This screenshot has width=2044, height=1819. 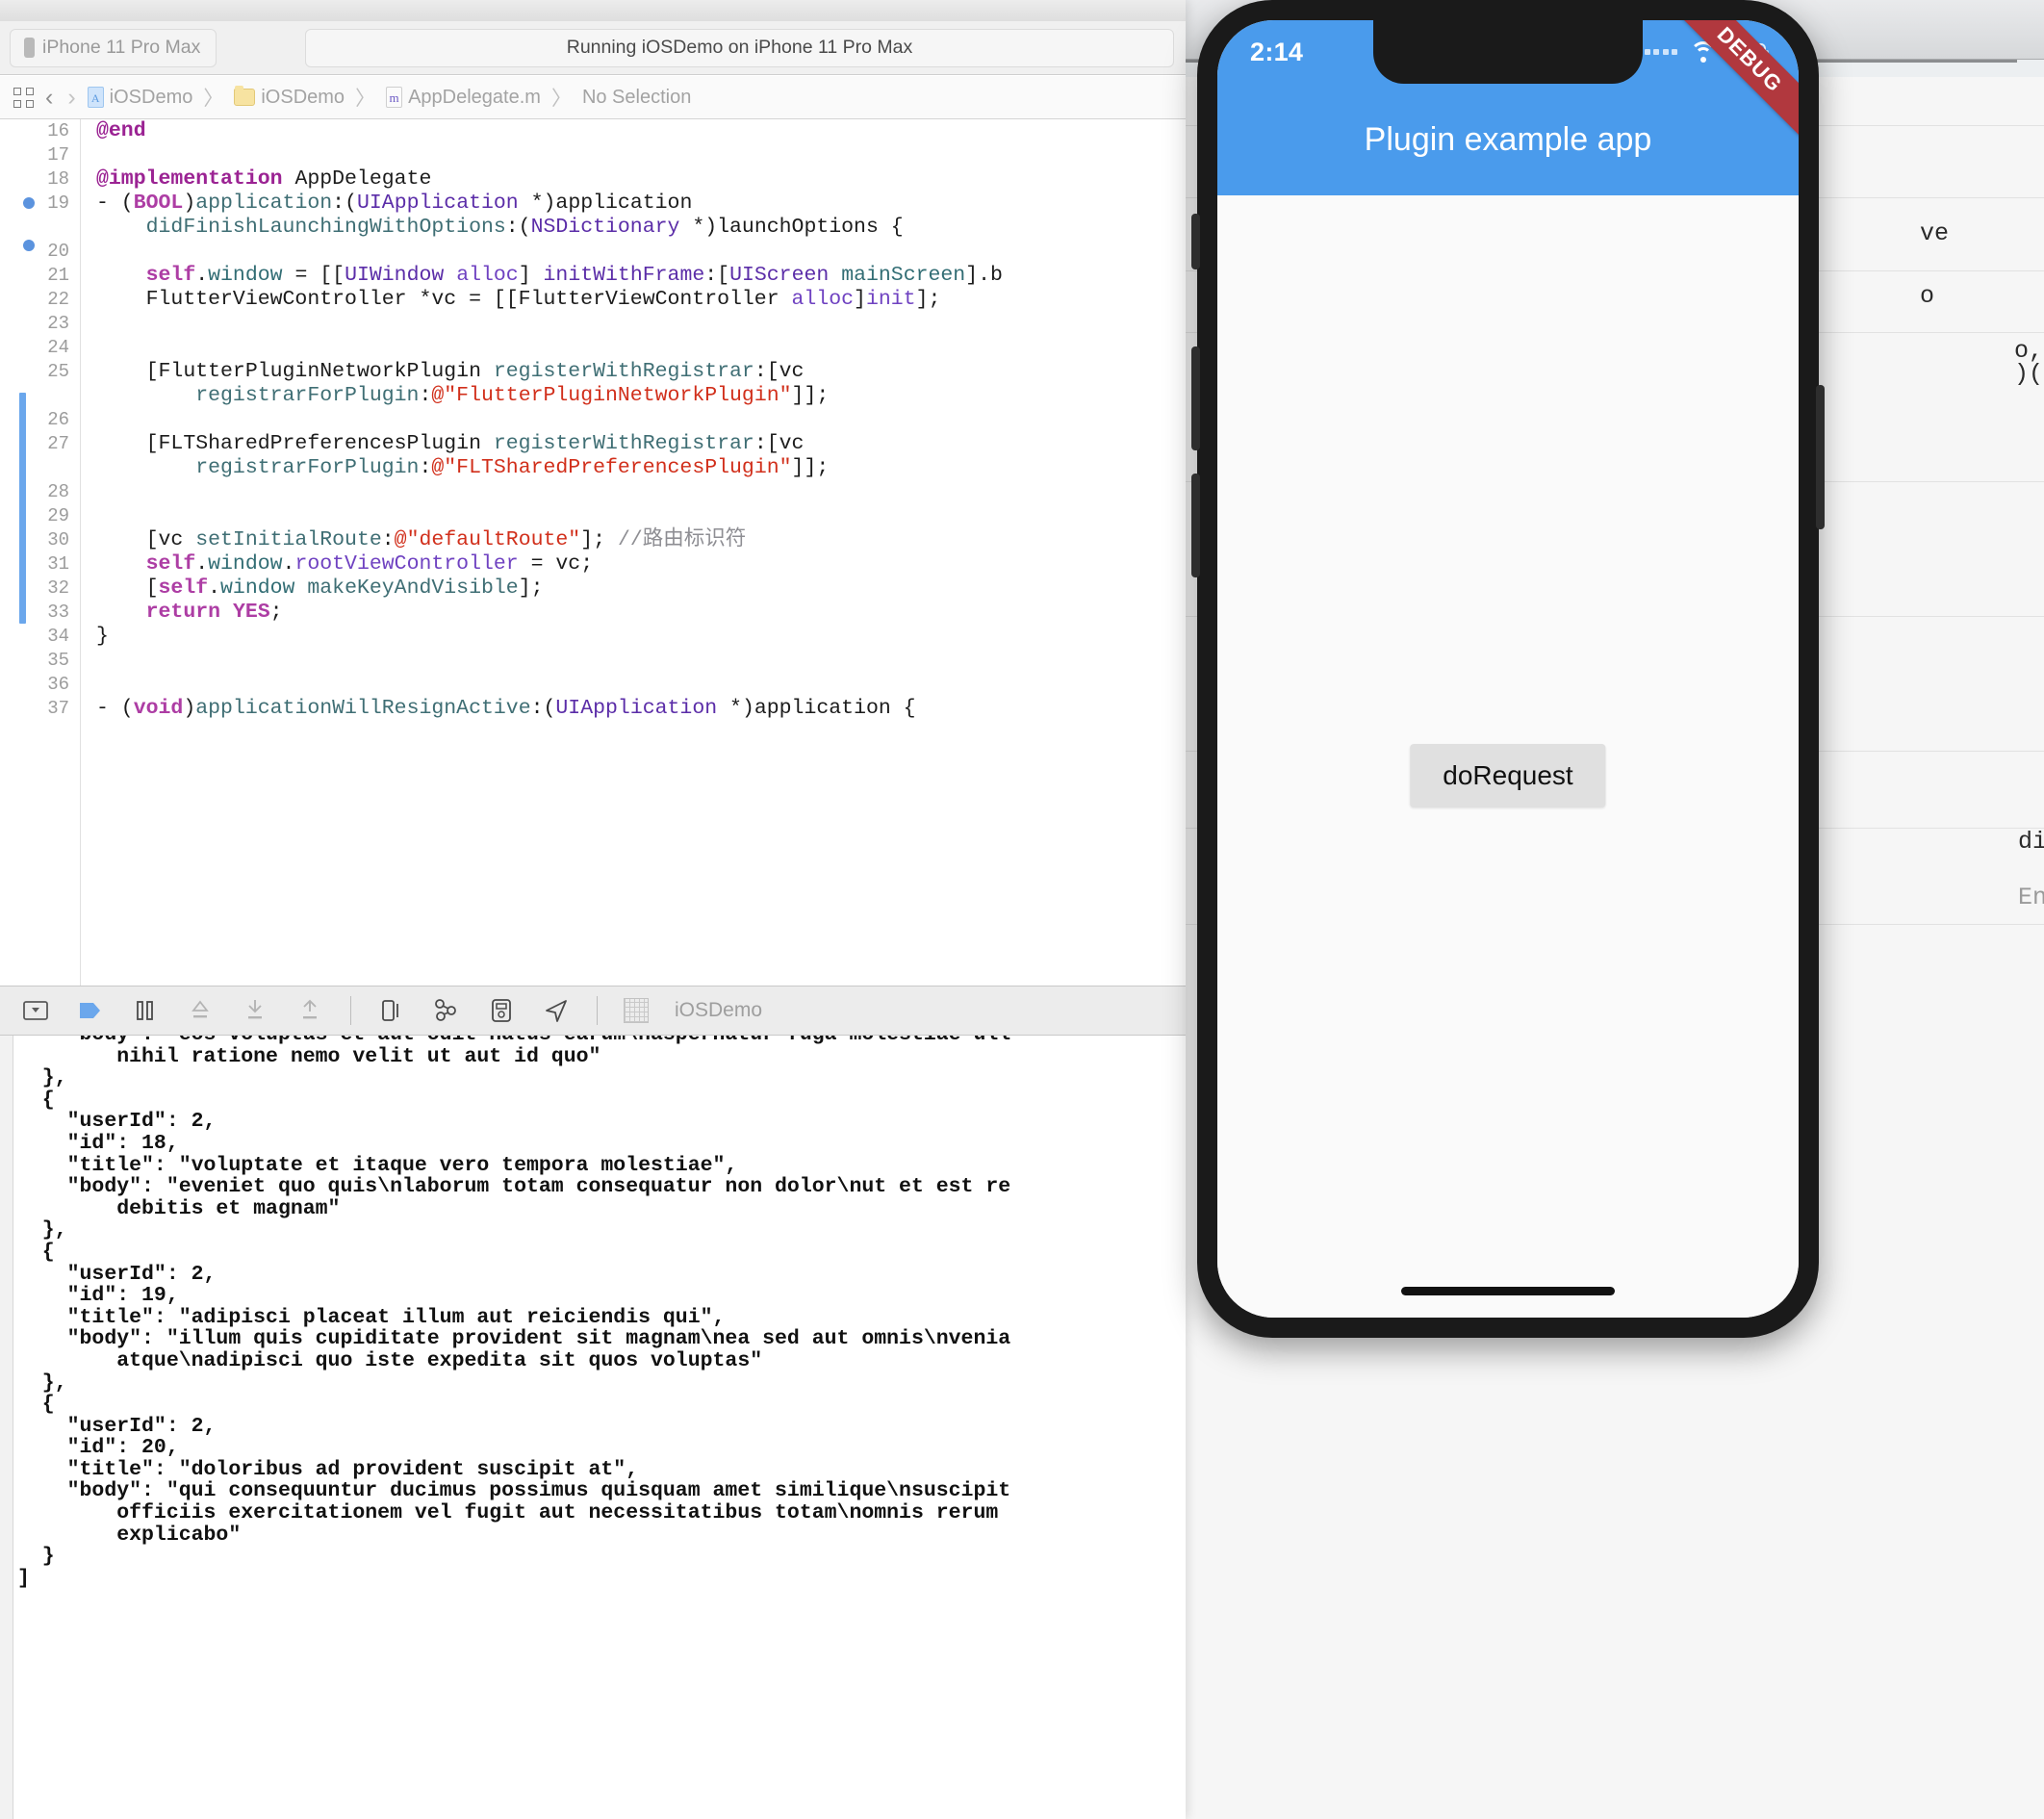 I want to click on breadcrumb-project: iOSDemo, so click(x=139, y=98).